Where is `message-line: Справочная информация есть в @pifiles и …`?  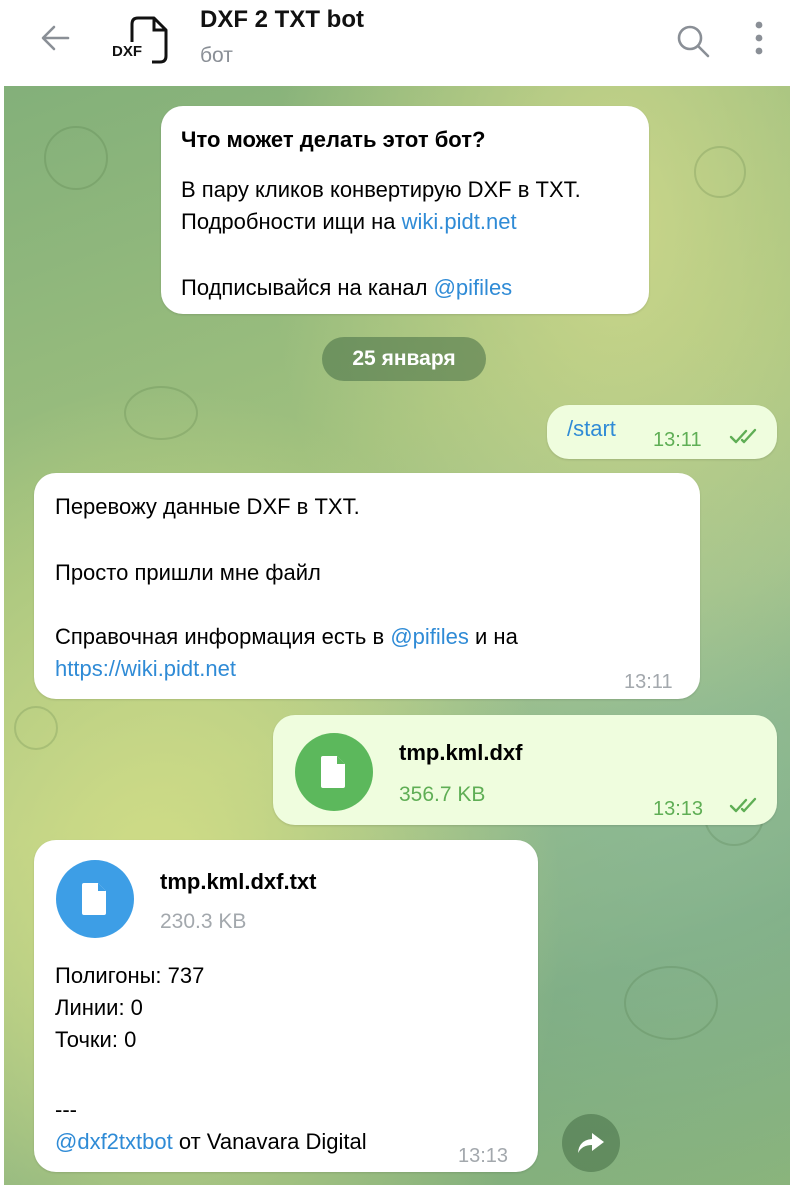
message-line: Справочная информация есть в @pifiles и … is located at coordinates (286, 637).